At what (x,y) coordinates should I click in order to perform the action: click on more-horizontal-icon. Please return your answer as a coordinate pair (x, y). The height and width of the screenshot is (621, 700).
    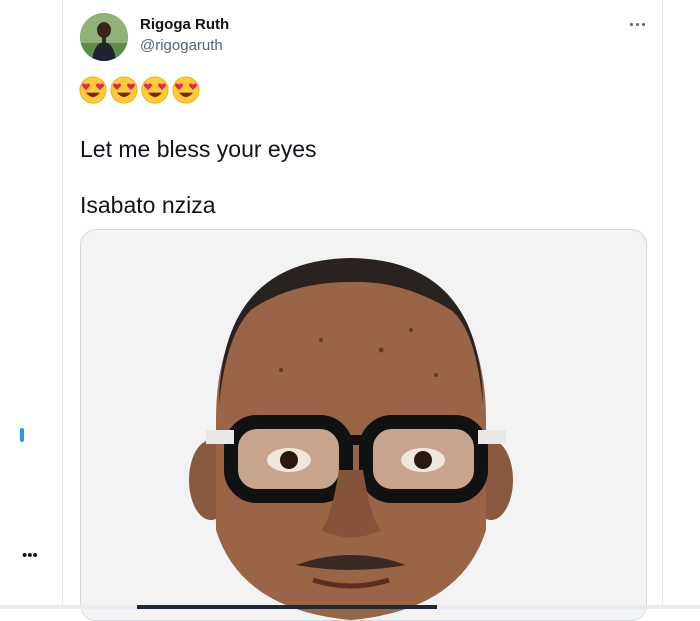
    Looking at the image, I should click on (631, 24).